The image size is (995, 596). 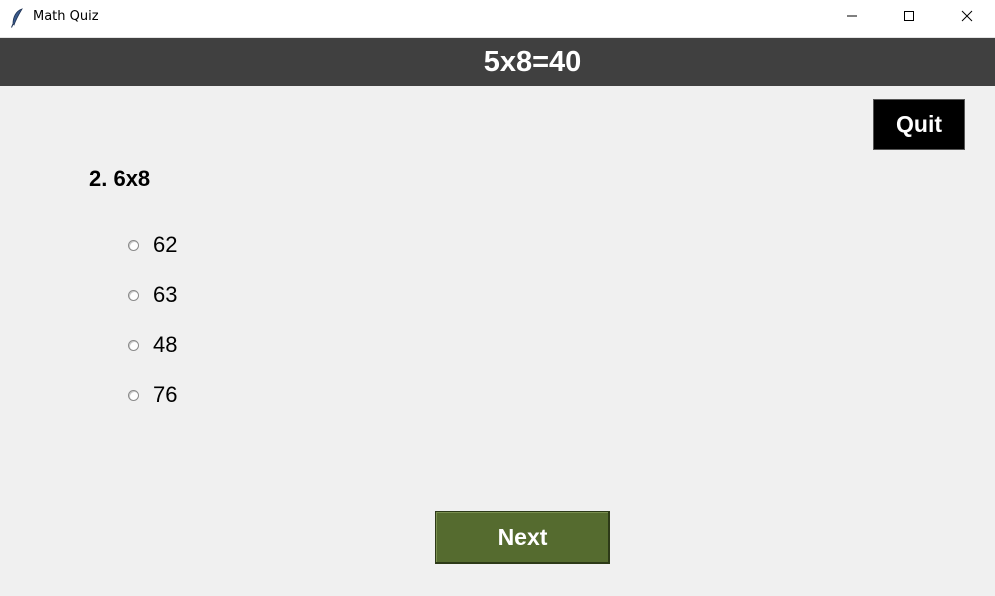 I want to click on result-banner: 5x8=40, so click(x=497, y=62).